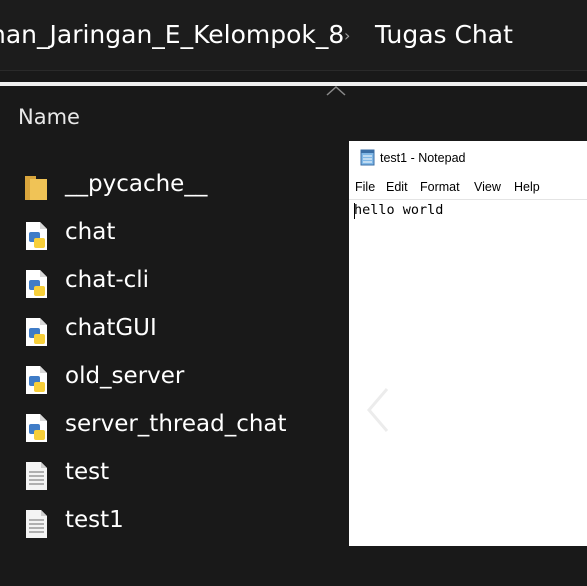  What do you see at coordinates (440, 187) in the screenshot?
I see `menu-format: Format` at bounding box center [440, 187].